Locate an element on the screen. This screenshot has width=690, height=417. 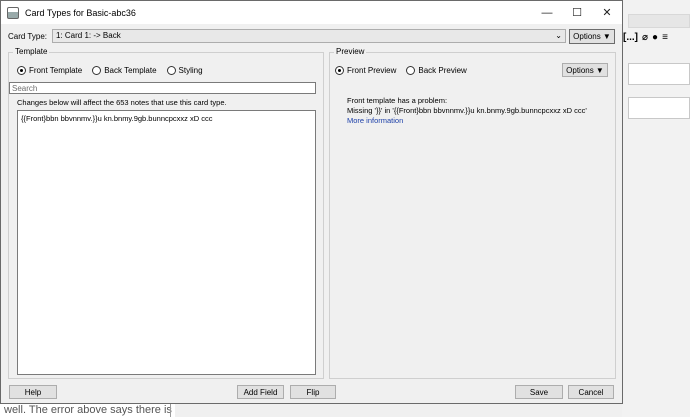
background-post-text: well. The error above says there is is located at coordinates (87, 410).